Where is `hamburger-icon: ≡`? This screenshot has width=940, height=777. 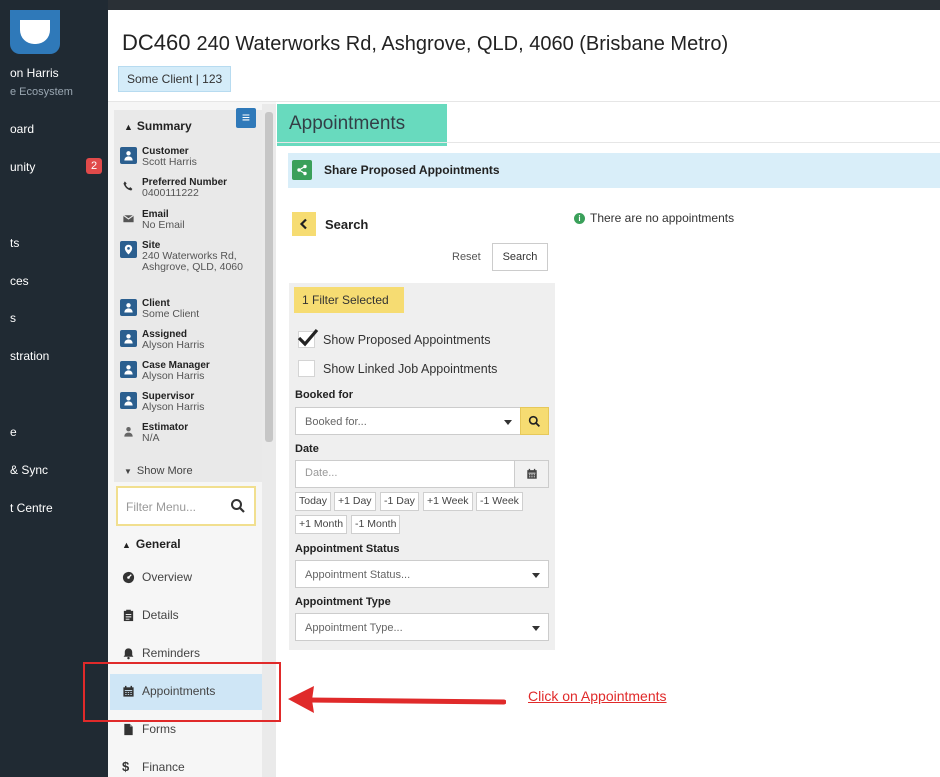 hamburger-icon: ≡ is located at coordinates (246, 117).